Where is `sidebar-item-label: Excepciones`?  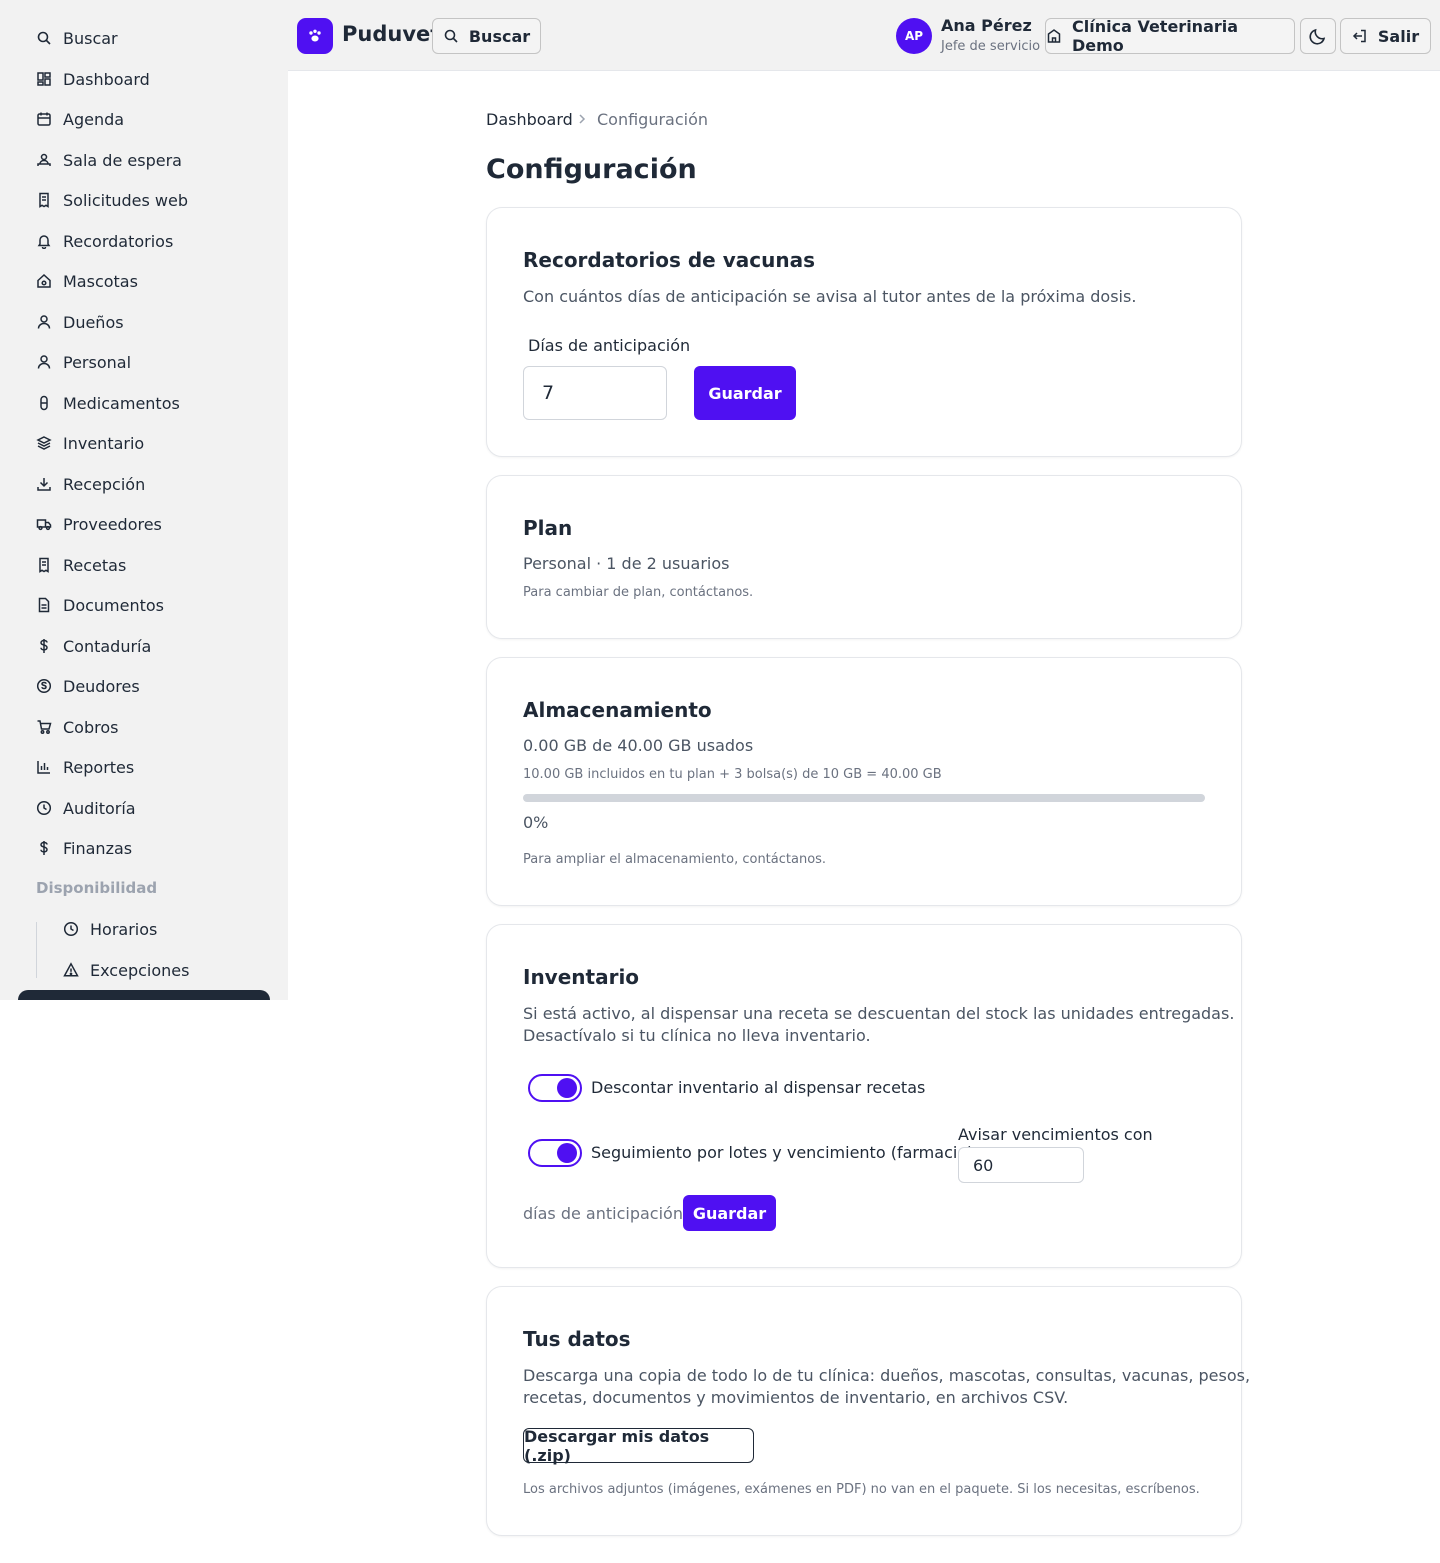 sidebar-item-label: Excepciones is located at coordinates (140, 970).